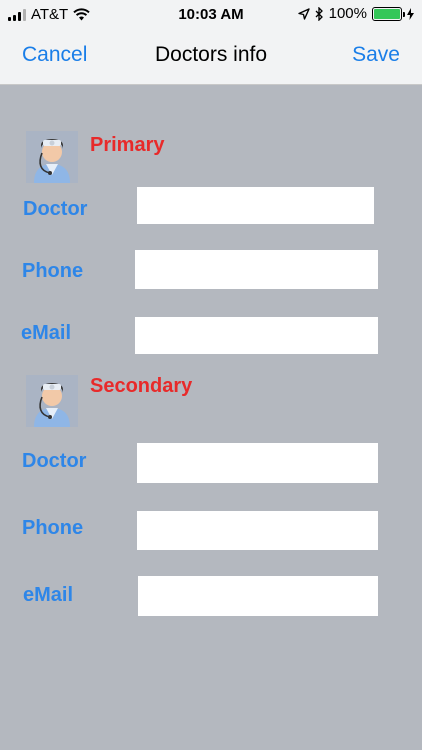 This screenshot has width=422, height=750. I want to click on bluetooth-icon, so click(319, 13).